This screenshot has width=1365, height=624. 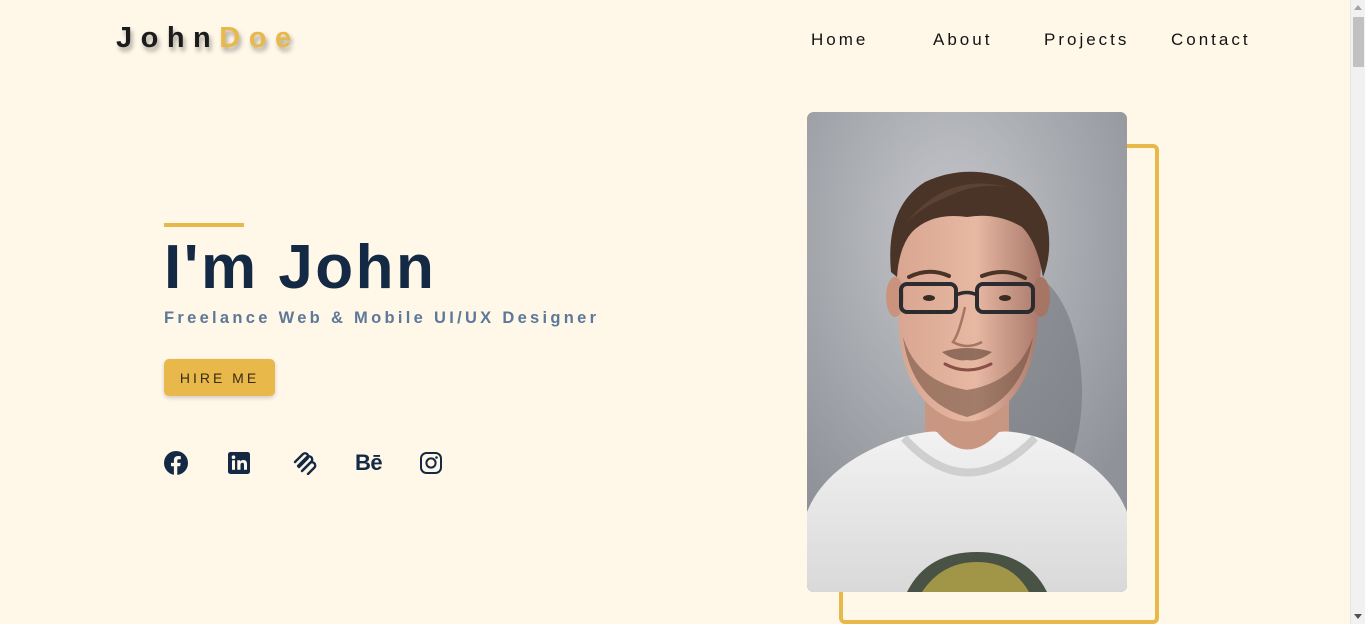 I want to click on squarespace-link, so click(x=305, y=463).